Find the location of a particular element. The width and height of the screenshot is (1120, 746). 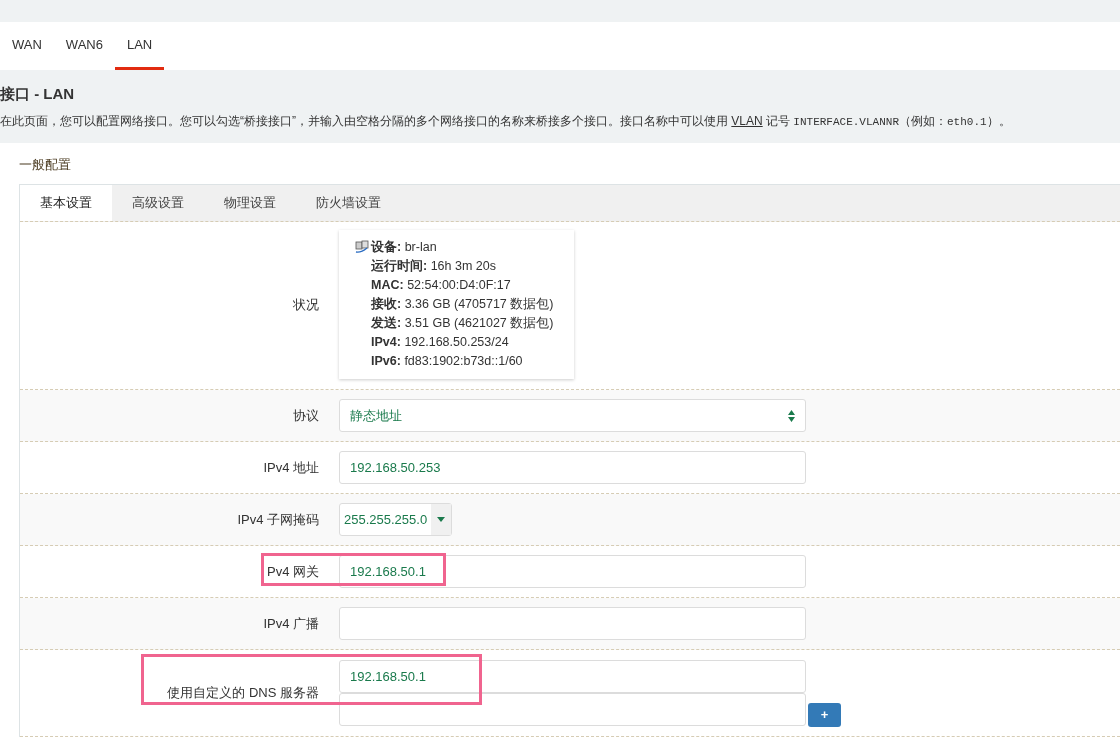

vlan-link: VLAN is located at coordinates (747, 121).